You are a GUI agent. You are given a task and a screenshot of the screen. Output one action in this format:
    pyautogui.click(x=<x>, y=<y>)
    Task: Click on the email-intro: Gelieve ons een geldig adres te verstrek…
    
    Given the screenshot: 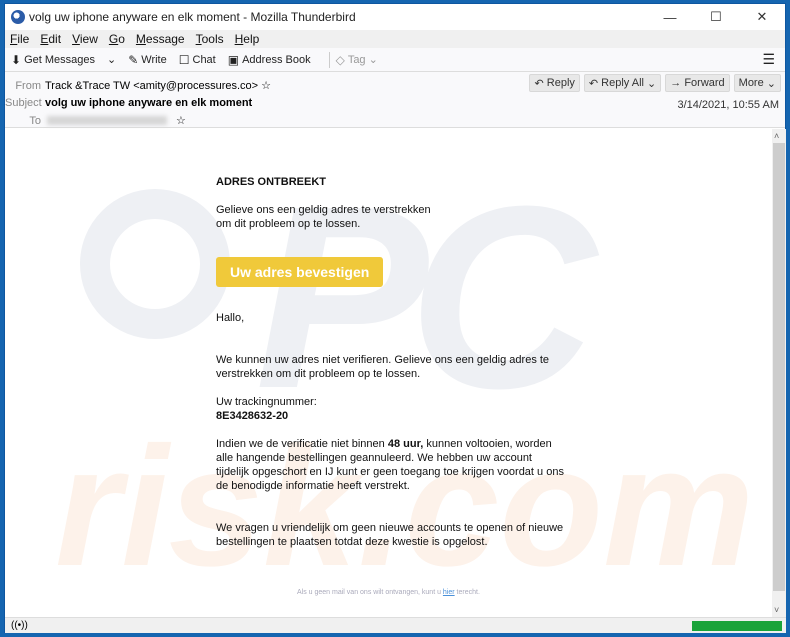 What is the action you would take?
    pyautogui.click(x=323, y=217)
    